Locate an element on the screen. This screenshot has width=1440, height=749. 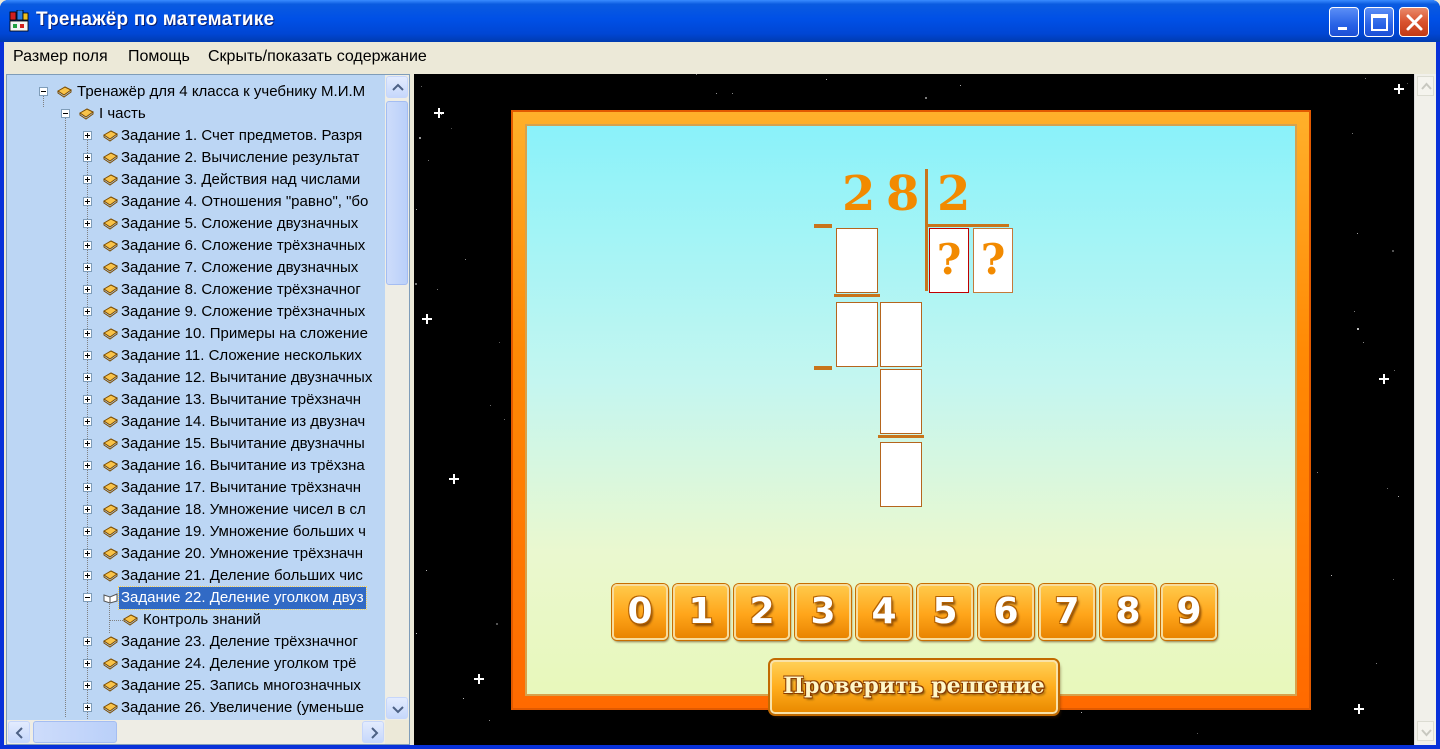
digit-key-6: 6 is located at coordinates (1006, 612).